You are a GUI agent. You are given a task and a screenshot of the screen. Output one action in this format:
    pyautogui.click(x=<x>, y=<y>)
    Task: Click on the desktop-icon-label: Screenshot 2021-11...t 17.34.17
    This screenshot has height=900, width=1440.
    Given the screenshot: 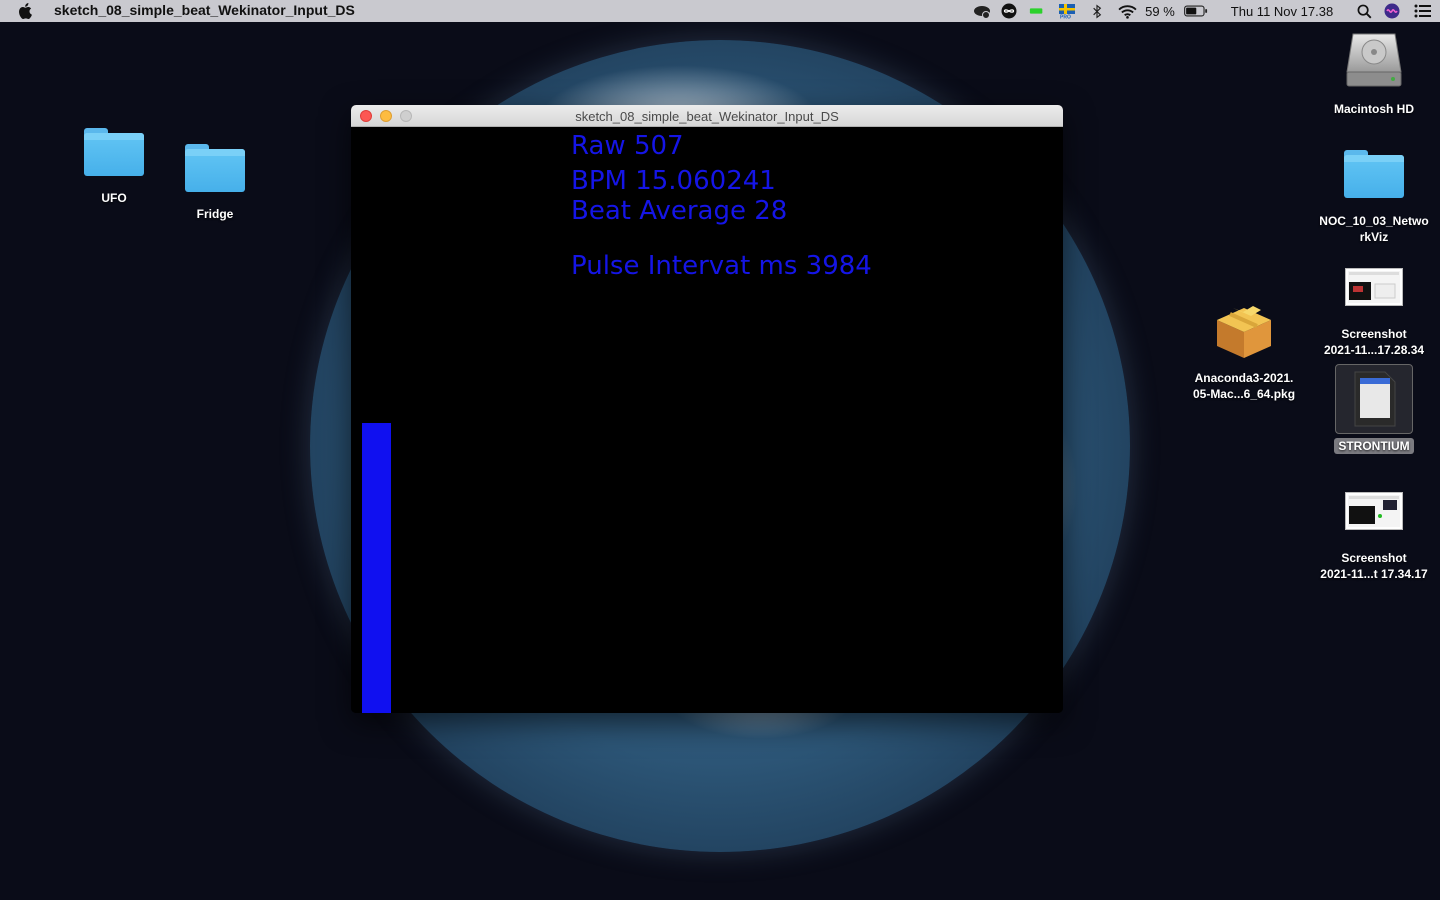 What is the action you would take?
    pyautogui.click(x=1374, y=566)
    